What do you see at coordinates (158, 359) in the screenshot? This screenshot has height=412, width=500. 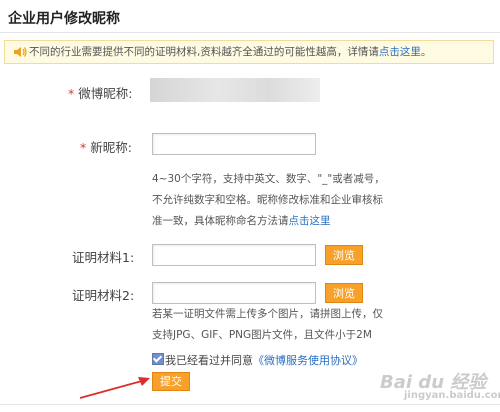 I see `agree-checkbox` at bounding box center [158, 359].